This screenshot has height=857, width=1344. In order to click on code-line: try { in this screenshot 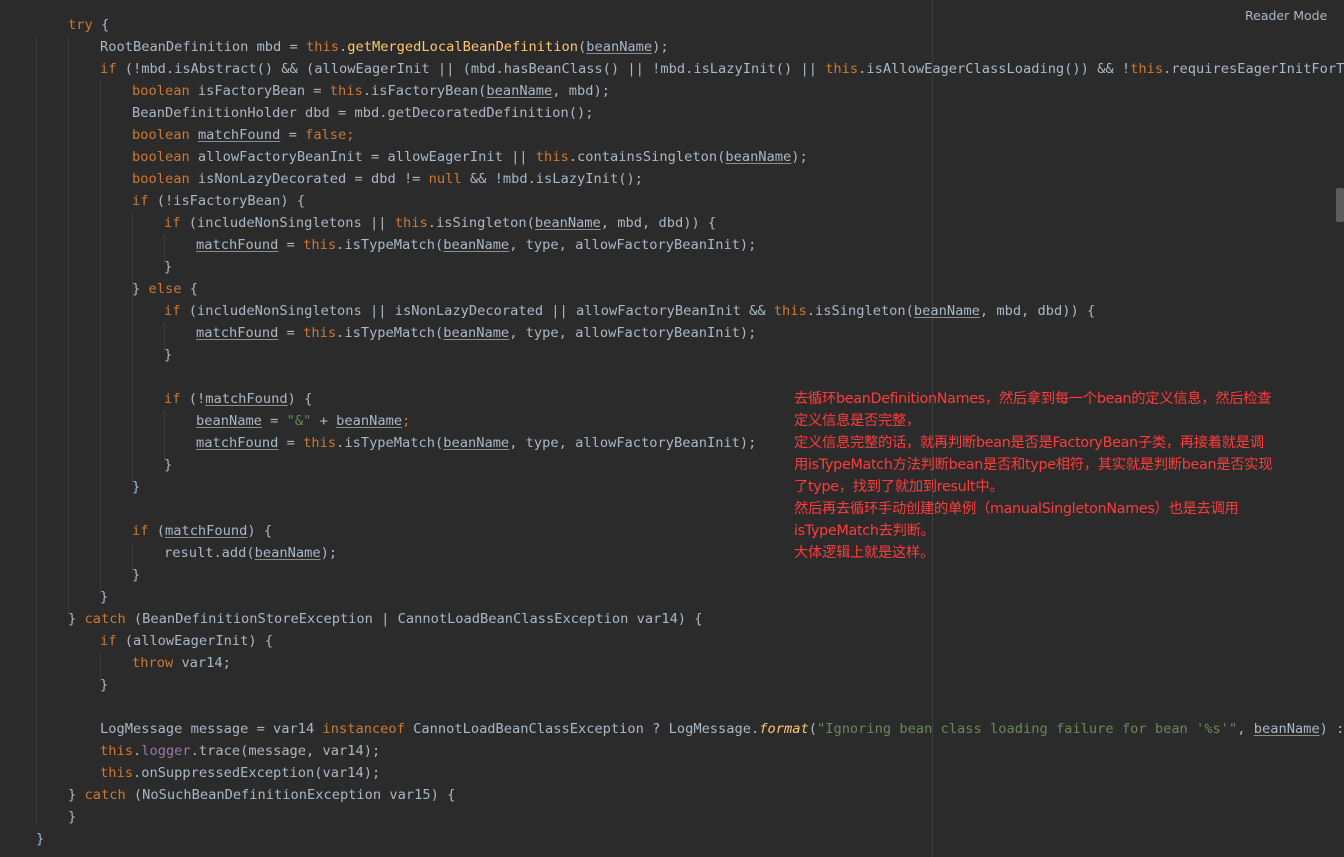, I will do `click(88, 25)`.